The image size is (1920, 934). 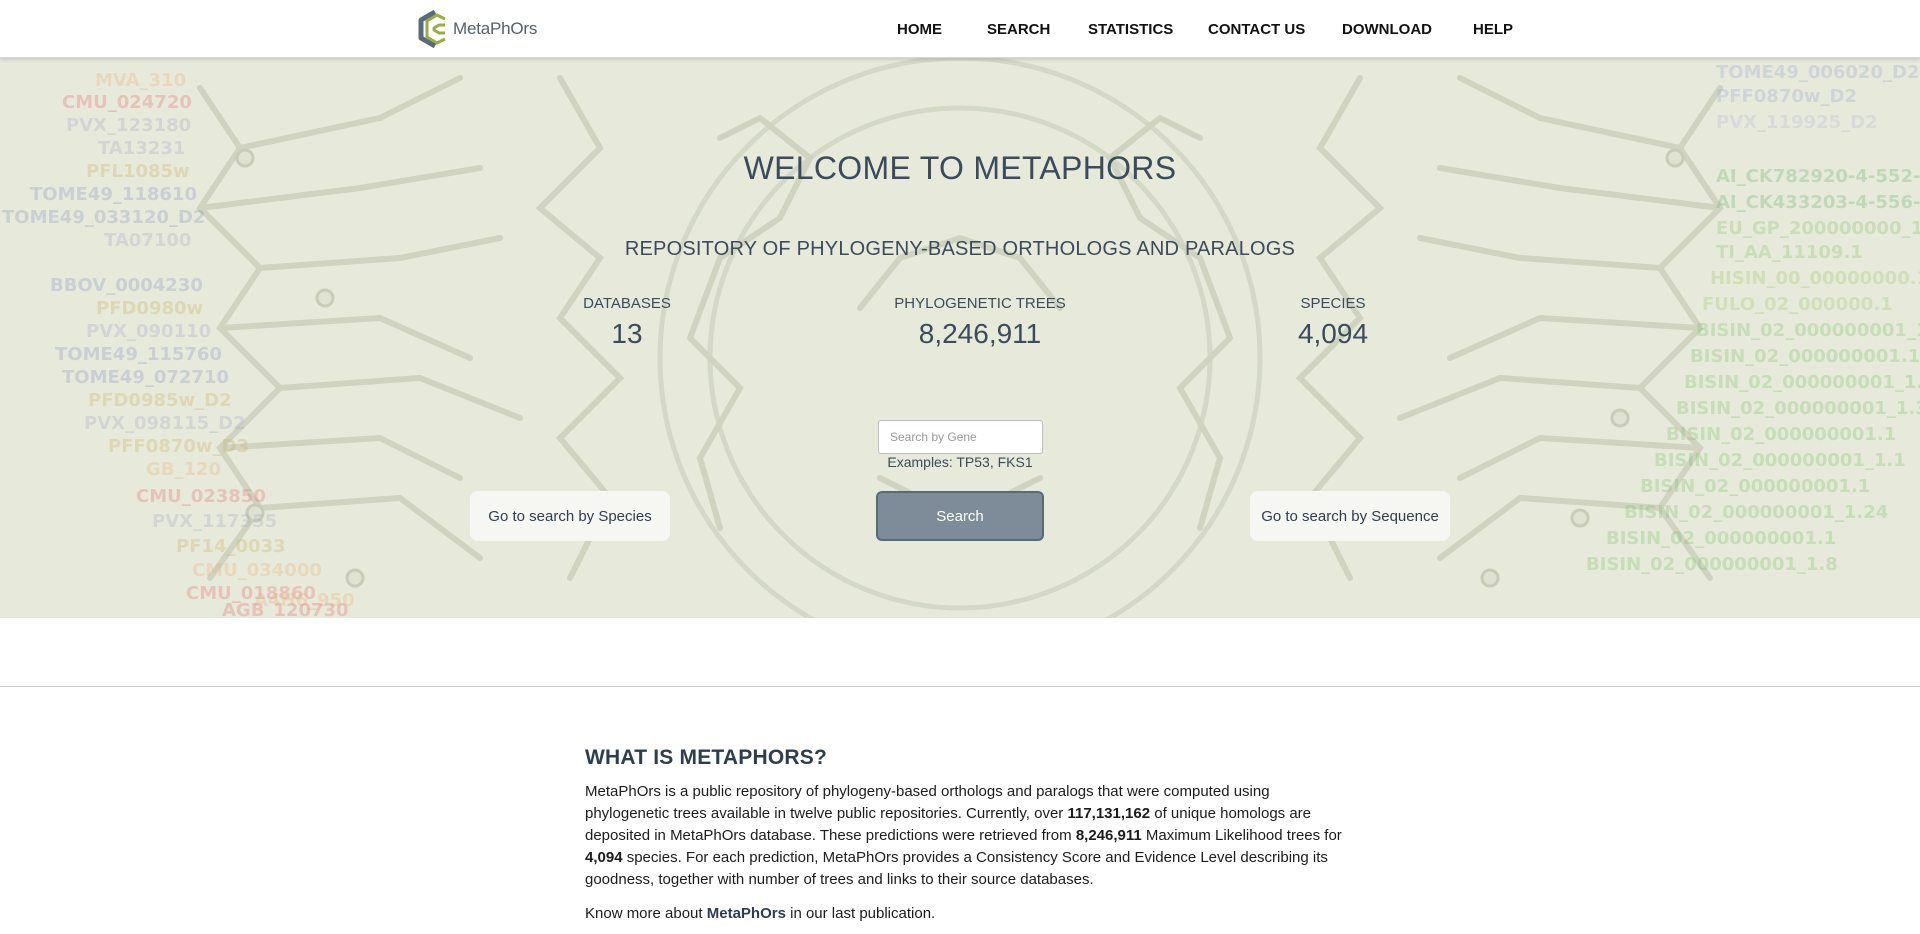 What do you see at coordinates (1333, 333) in the screenshot?
I see `stat-value: 4,094` at bounding box center [1333, 333].